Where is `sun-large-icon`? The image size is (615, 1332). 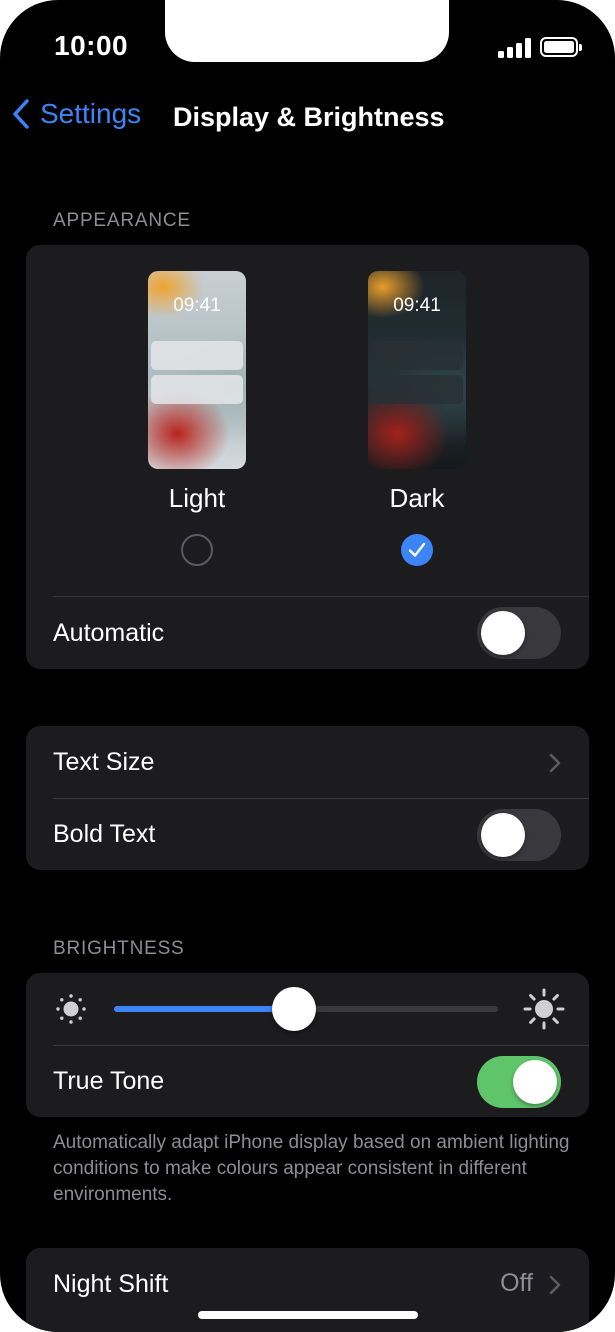 sun-large-icon is located at coordinates (544, 1009).